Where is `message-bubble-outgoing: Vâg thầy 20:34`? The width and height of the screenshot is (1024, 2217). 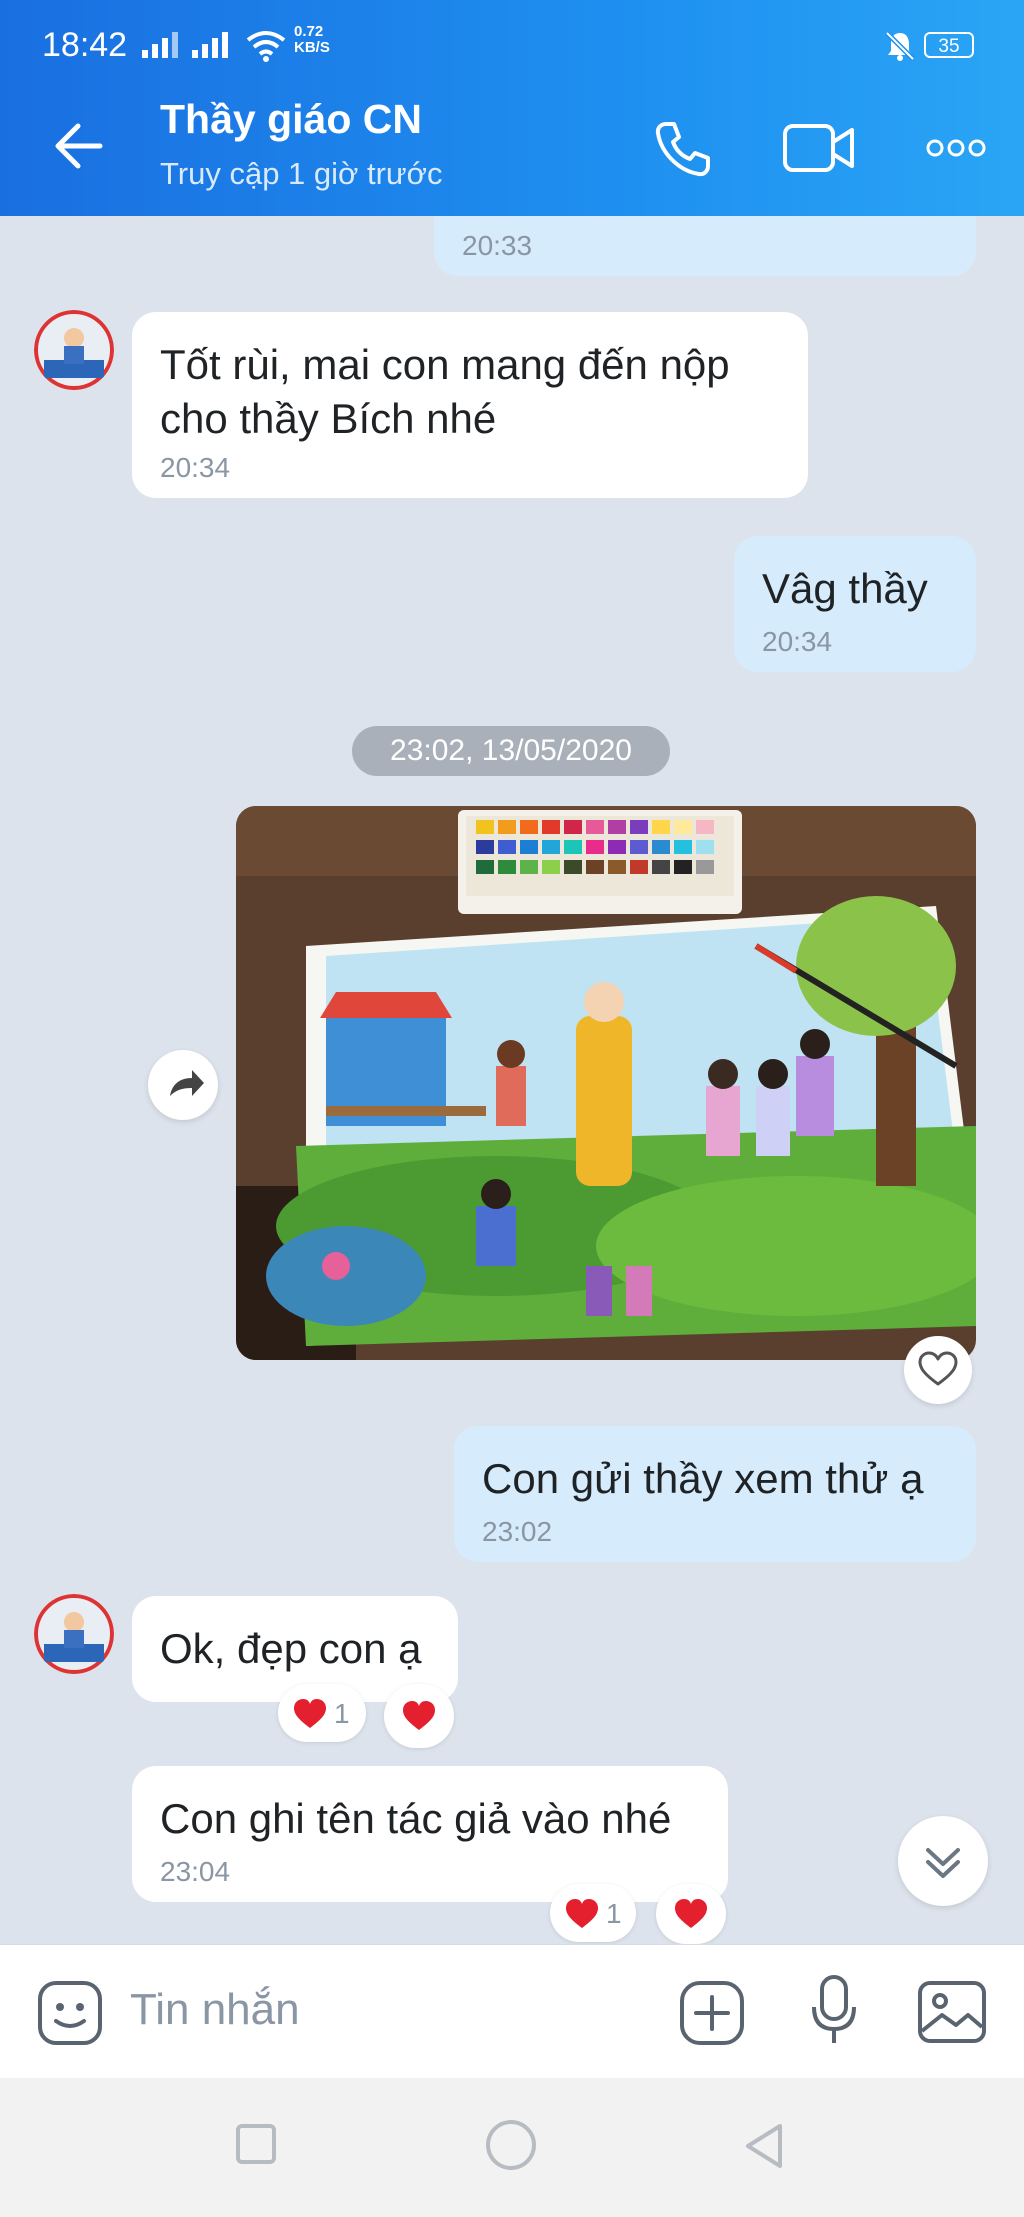 message-bubble-outgoing: Vâg thầy 20:34 is located at coordinates (855, 604).